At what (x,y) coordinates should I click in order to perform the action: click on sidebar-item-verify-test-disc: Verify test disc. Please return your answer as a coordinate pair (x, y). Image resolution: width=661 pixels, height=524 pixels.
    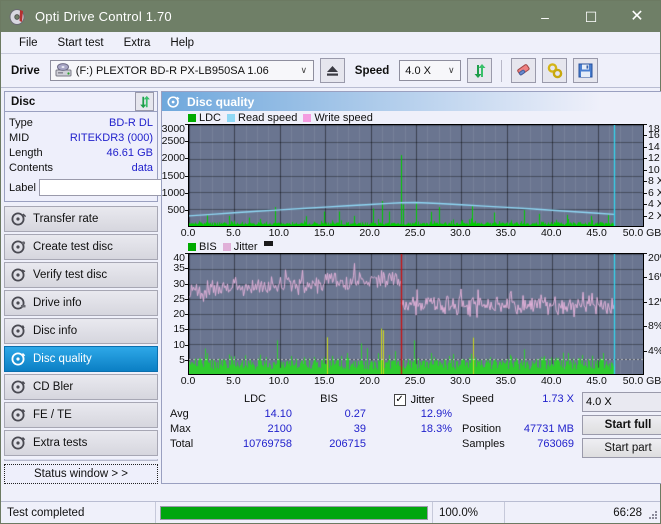
    Looking at the image, I should click on (81, 275).